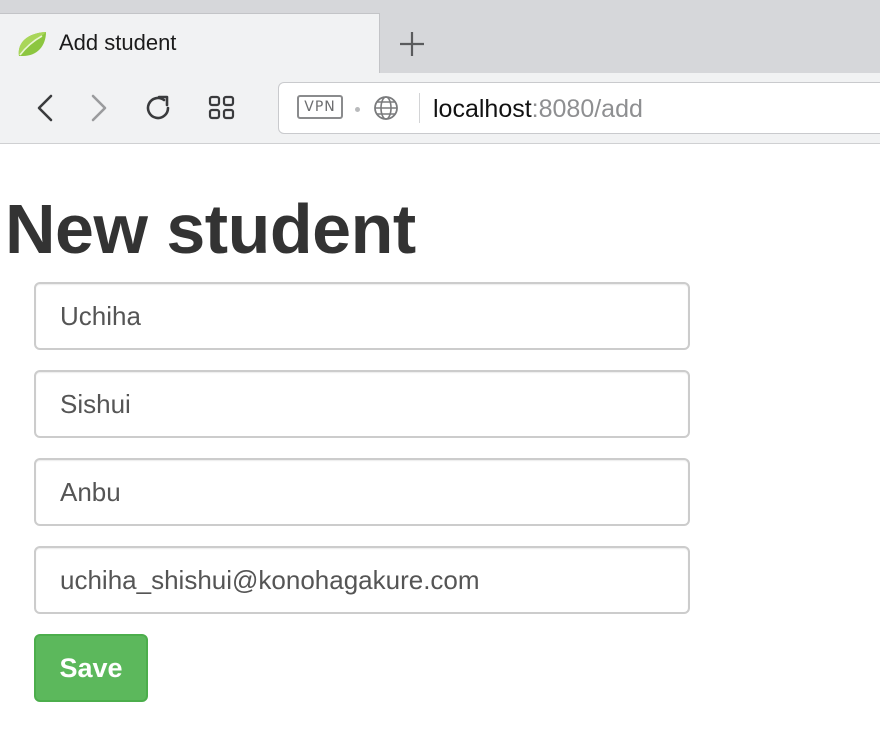 The height and width of the screenshot is (754, 880). Describe the element at coordinates (386, 108) in the screenshot. I see `globe-icon` at that location.